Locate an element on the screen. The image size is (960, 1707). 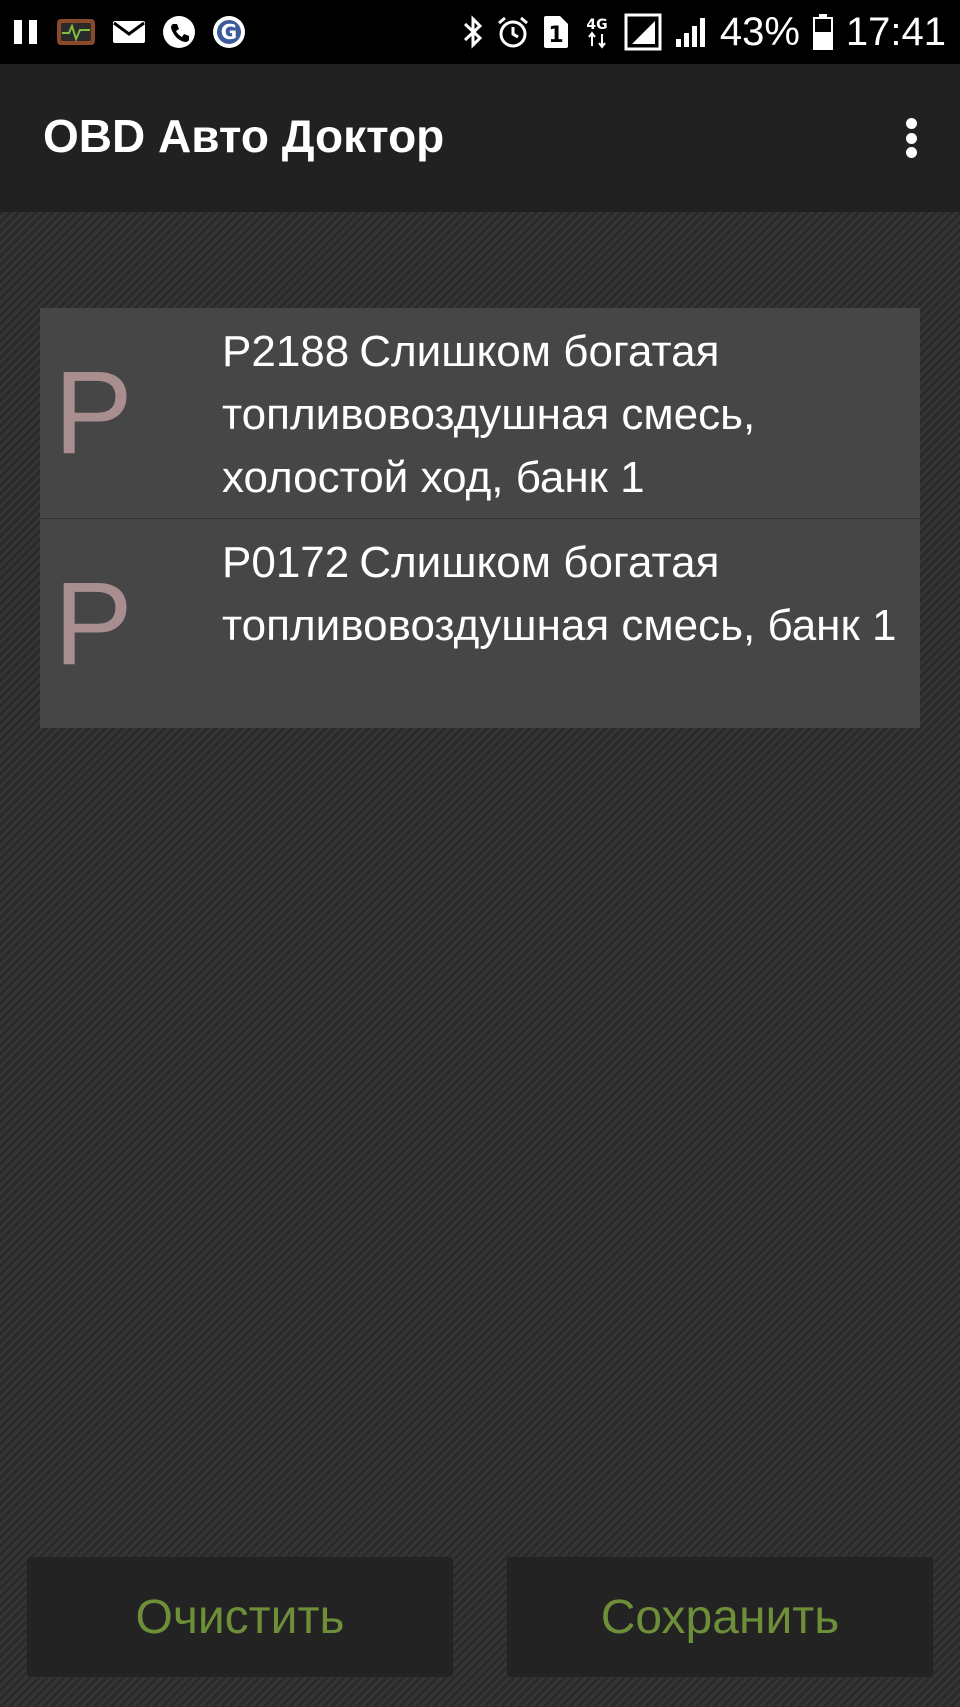
g-app-icon: G is located at coordinates (229, 32).